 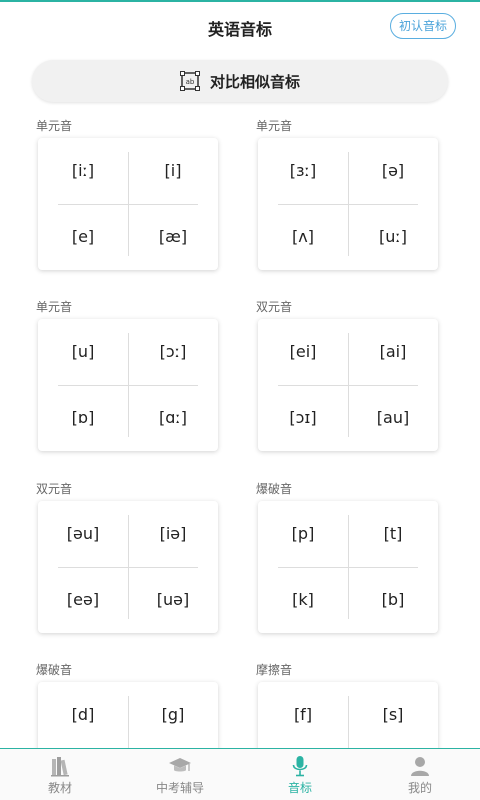 I want to click on tab-textbook: 教材, so click(x=60, y=774).